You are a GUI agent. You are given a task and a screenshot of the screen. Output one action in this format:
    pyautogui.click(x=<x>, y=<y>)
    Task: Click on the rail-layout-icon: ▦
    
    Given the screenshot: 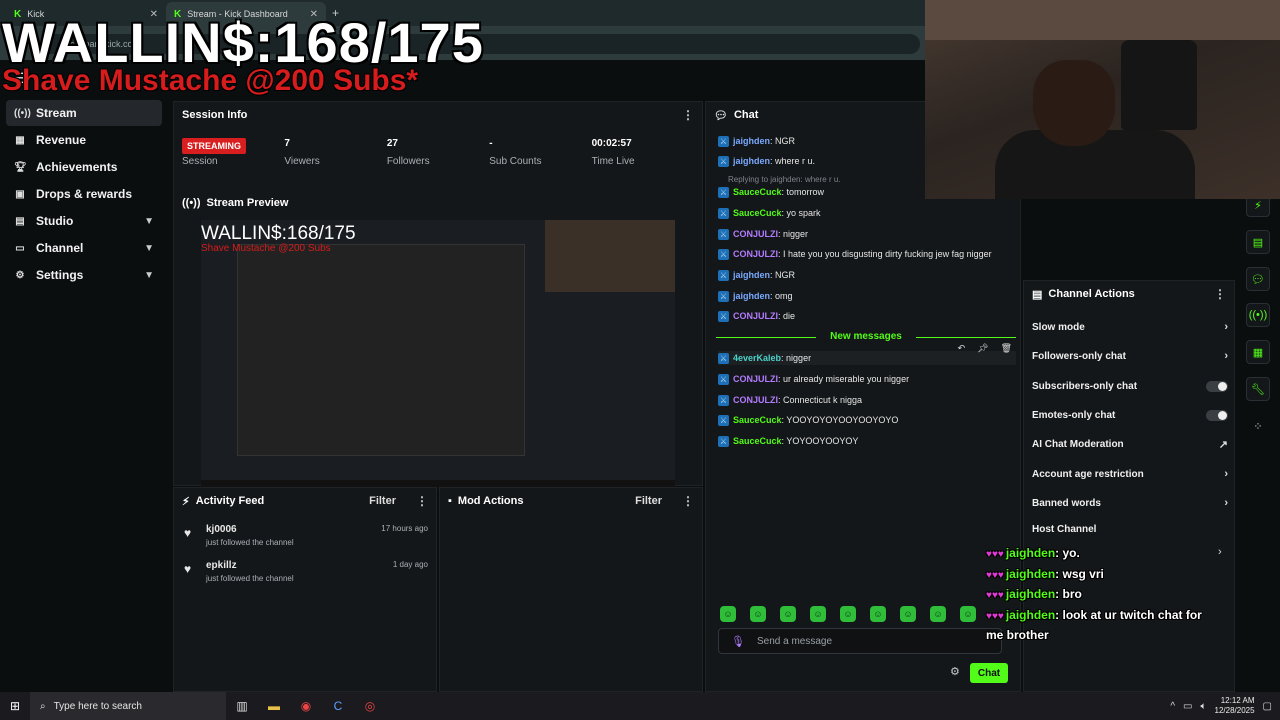 What is the action you would take?
    pyautogui.click(x=1258, y=352)
    